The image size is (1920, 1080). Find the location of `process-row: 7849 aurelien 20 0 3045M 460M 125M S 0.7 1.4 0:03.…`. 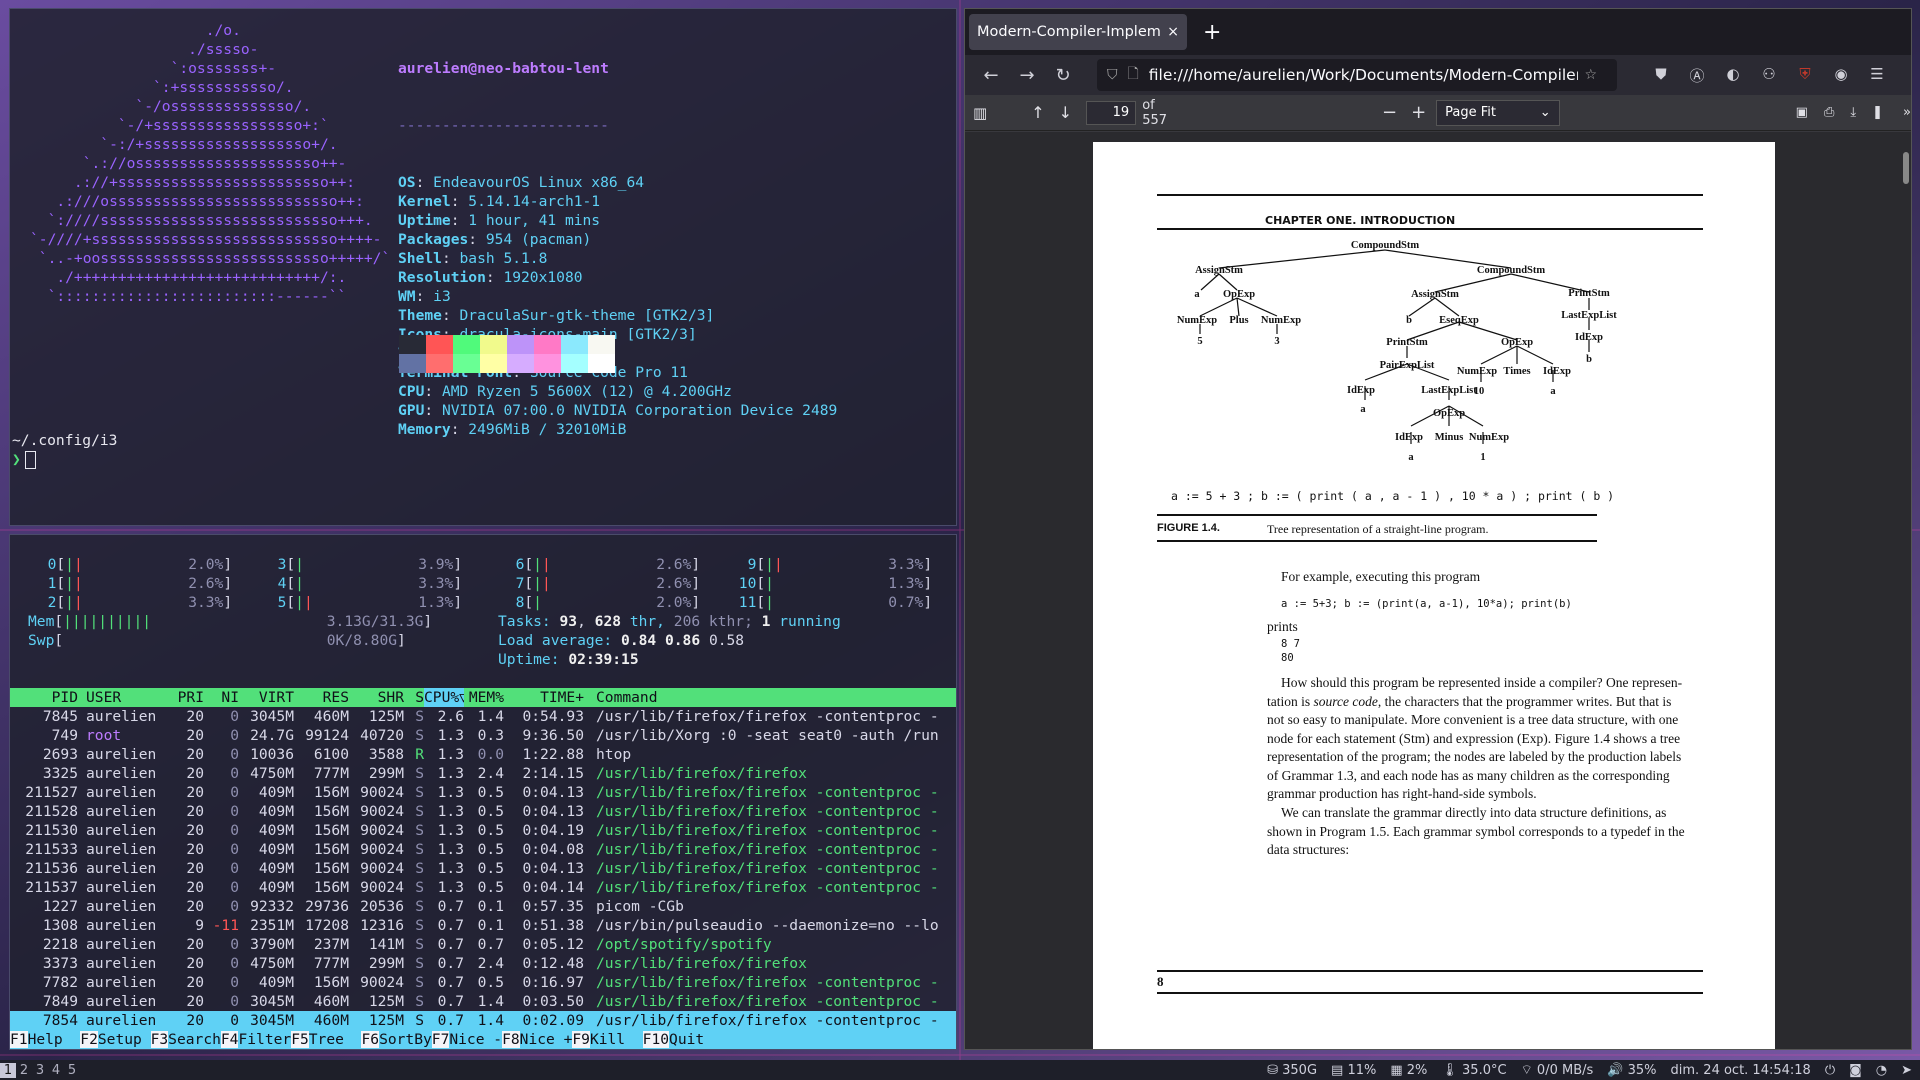

process-row: 7849 aurelien 20 0 3045M 460M 125M S 0.7 1.4 0:03.… is located at coordinates (483, 1001).